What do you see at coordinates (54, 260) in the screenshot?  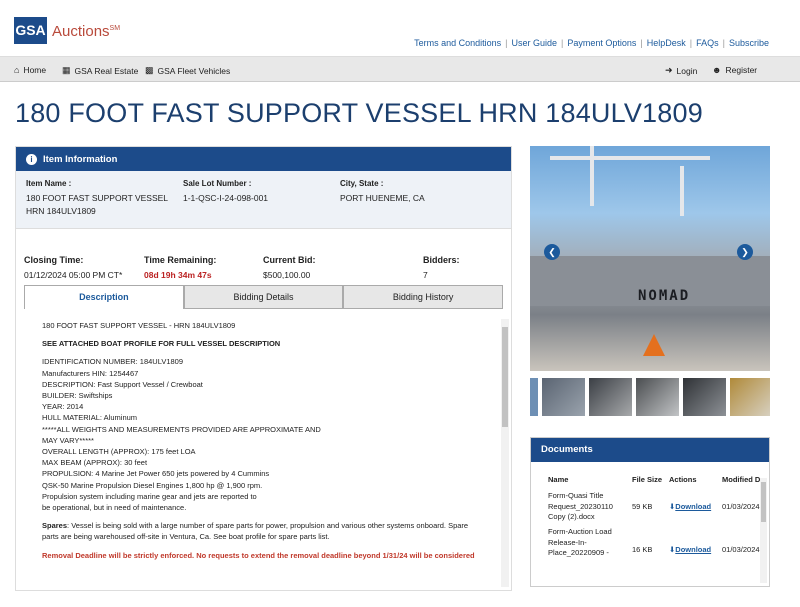 I see `closing-time-label: Closing Time:` at bounding box center [54, 260].